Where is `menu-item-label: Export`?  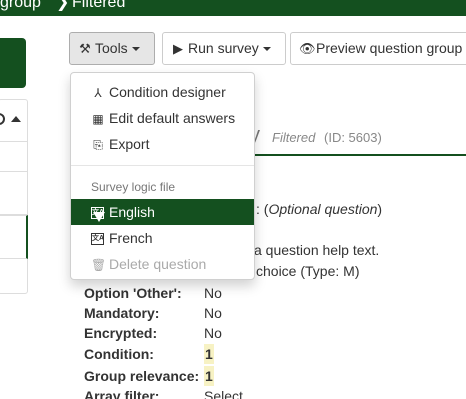
menu-item-label: Export is located at coordinates (129, 144).